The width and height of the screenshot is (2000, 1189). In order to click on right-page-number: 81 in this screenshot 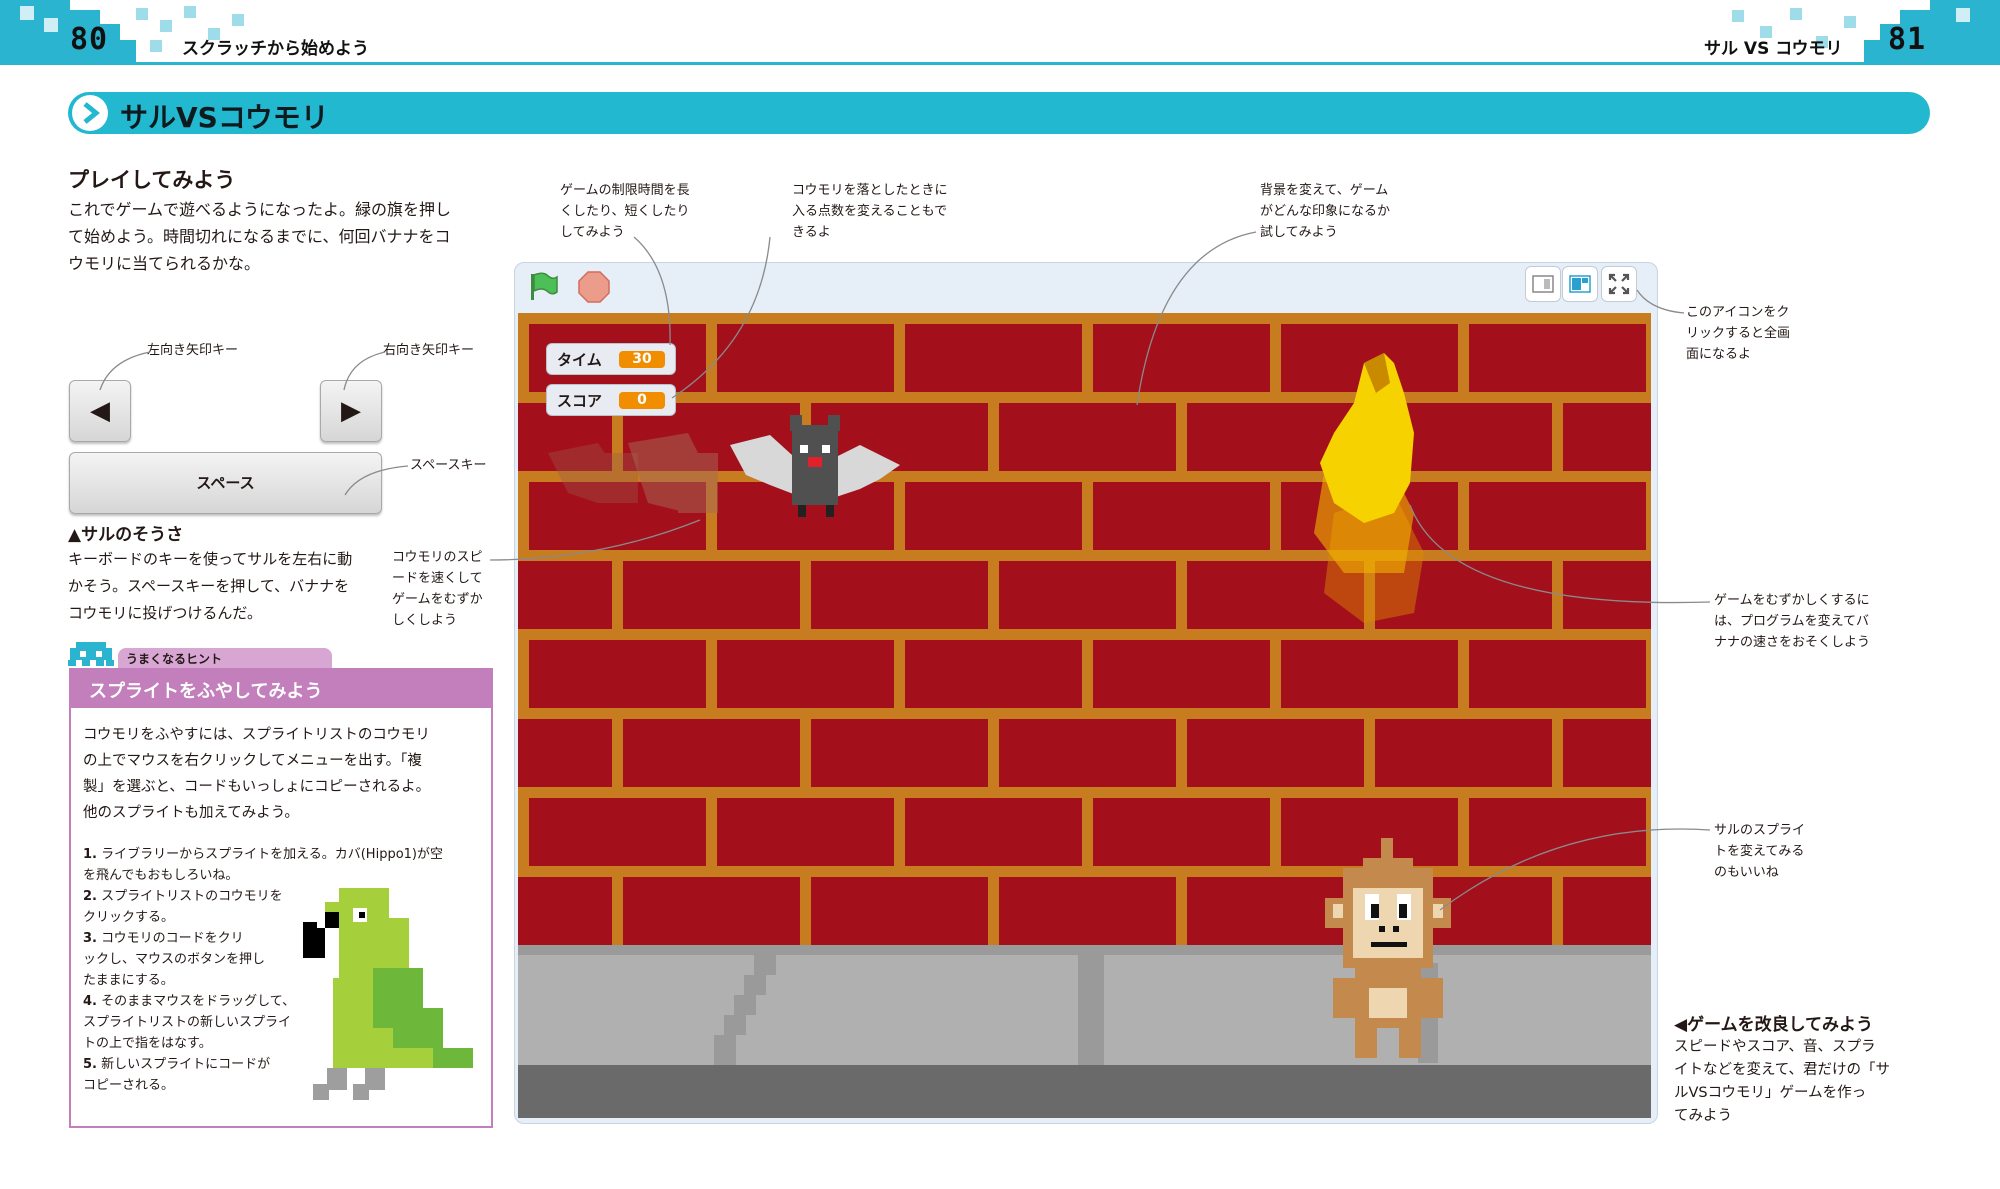, I will do `click(1907, 39)`.